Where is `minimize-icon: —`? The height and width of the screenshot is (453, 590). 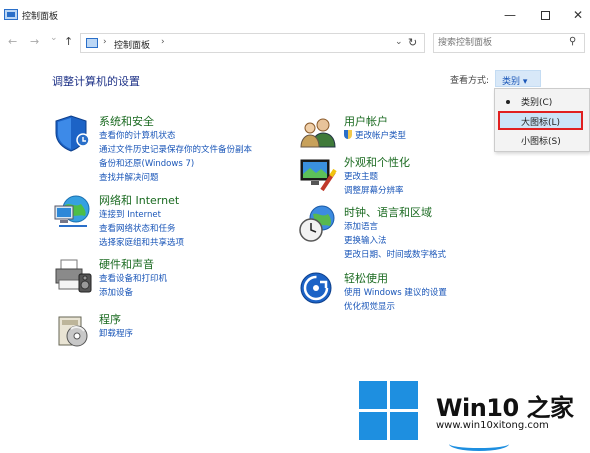 minimize-icon: — is located at coordinates (510, 15).